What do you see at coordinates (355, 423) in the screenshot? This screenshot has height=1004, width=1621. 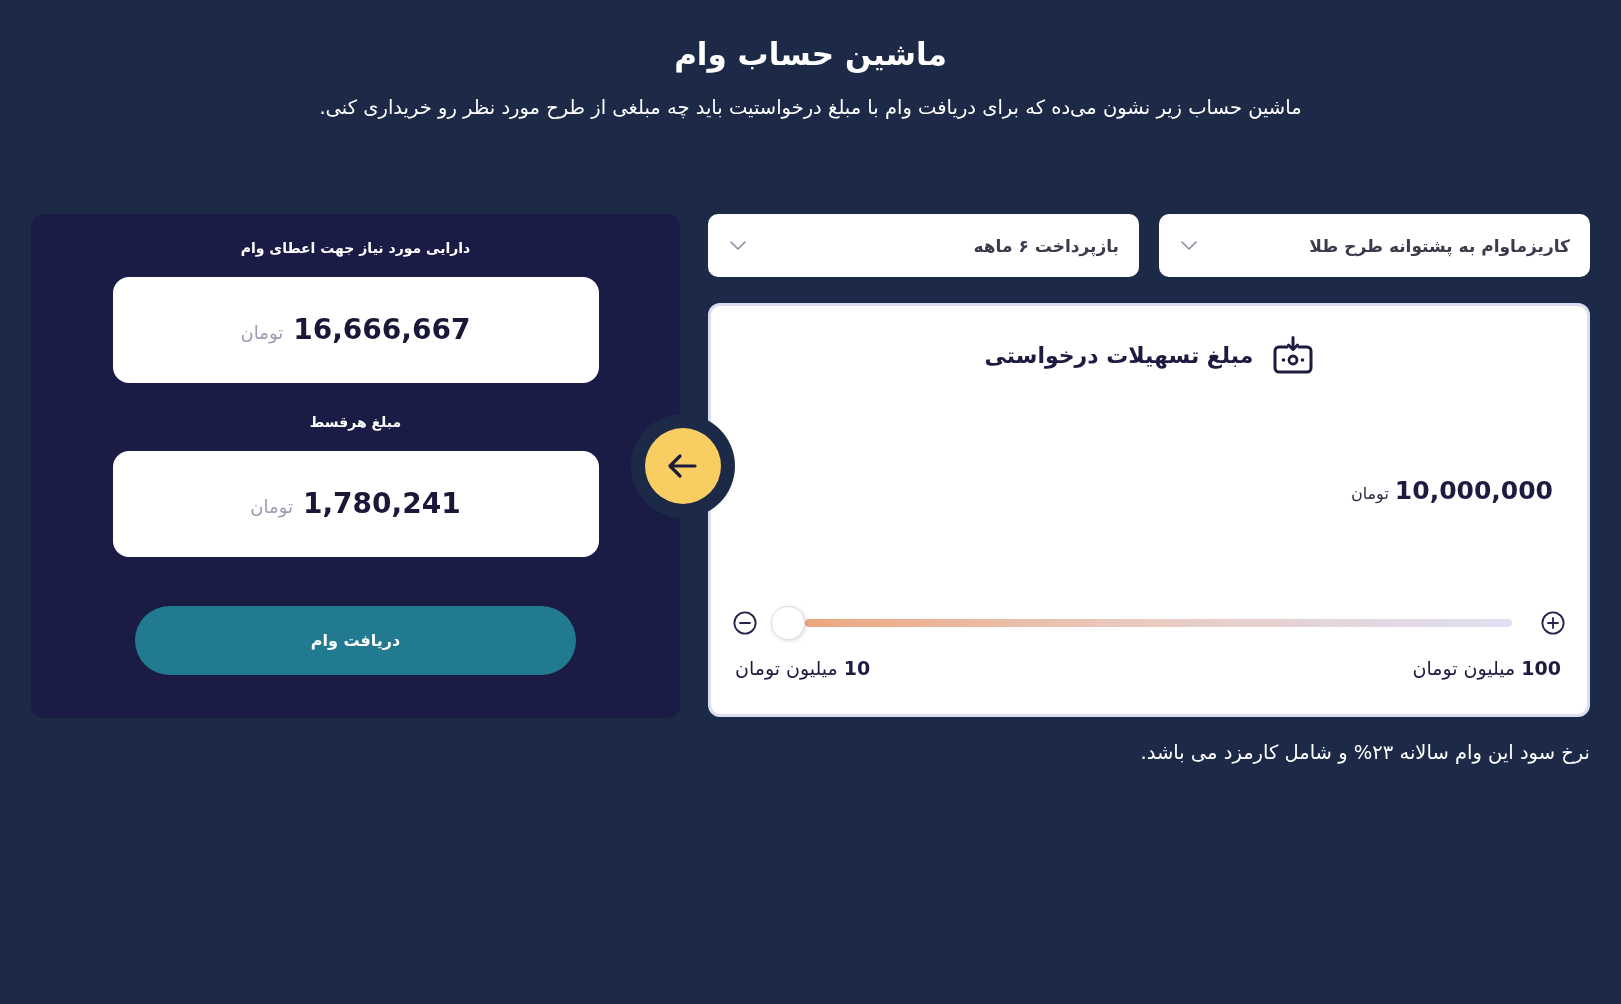 I see `result-label: مبلغ هرقسط` at bounding box center [355, 423].